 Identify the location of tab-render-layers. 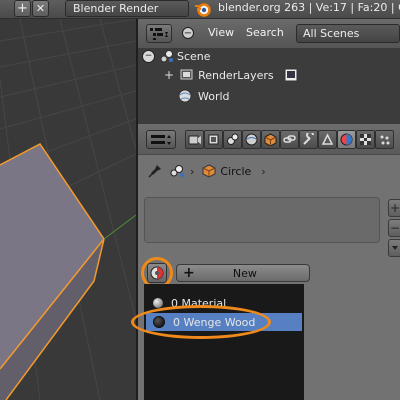
(213, 139).